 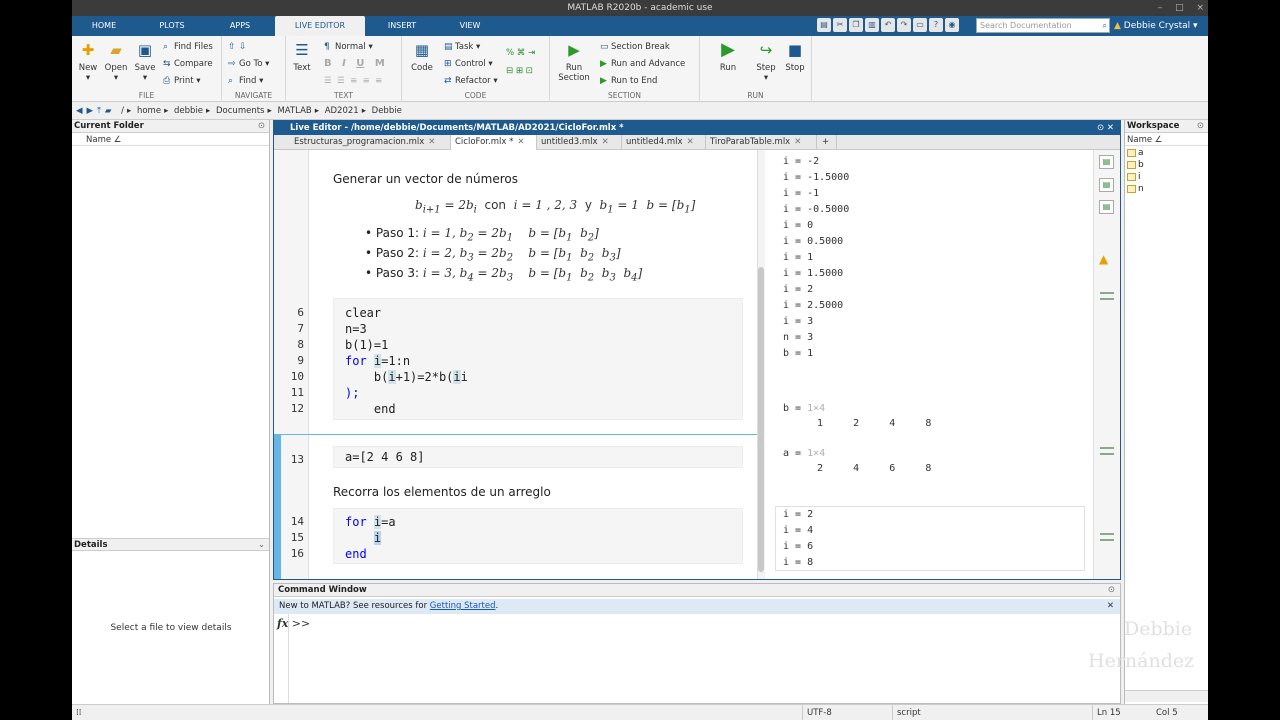 I want to click on style-dropdown: ¶ Normal ▾, so click(x=348, y=47).